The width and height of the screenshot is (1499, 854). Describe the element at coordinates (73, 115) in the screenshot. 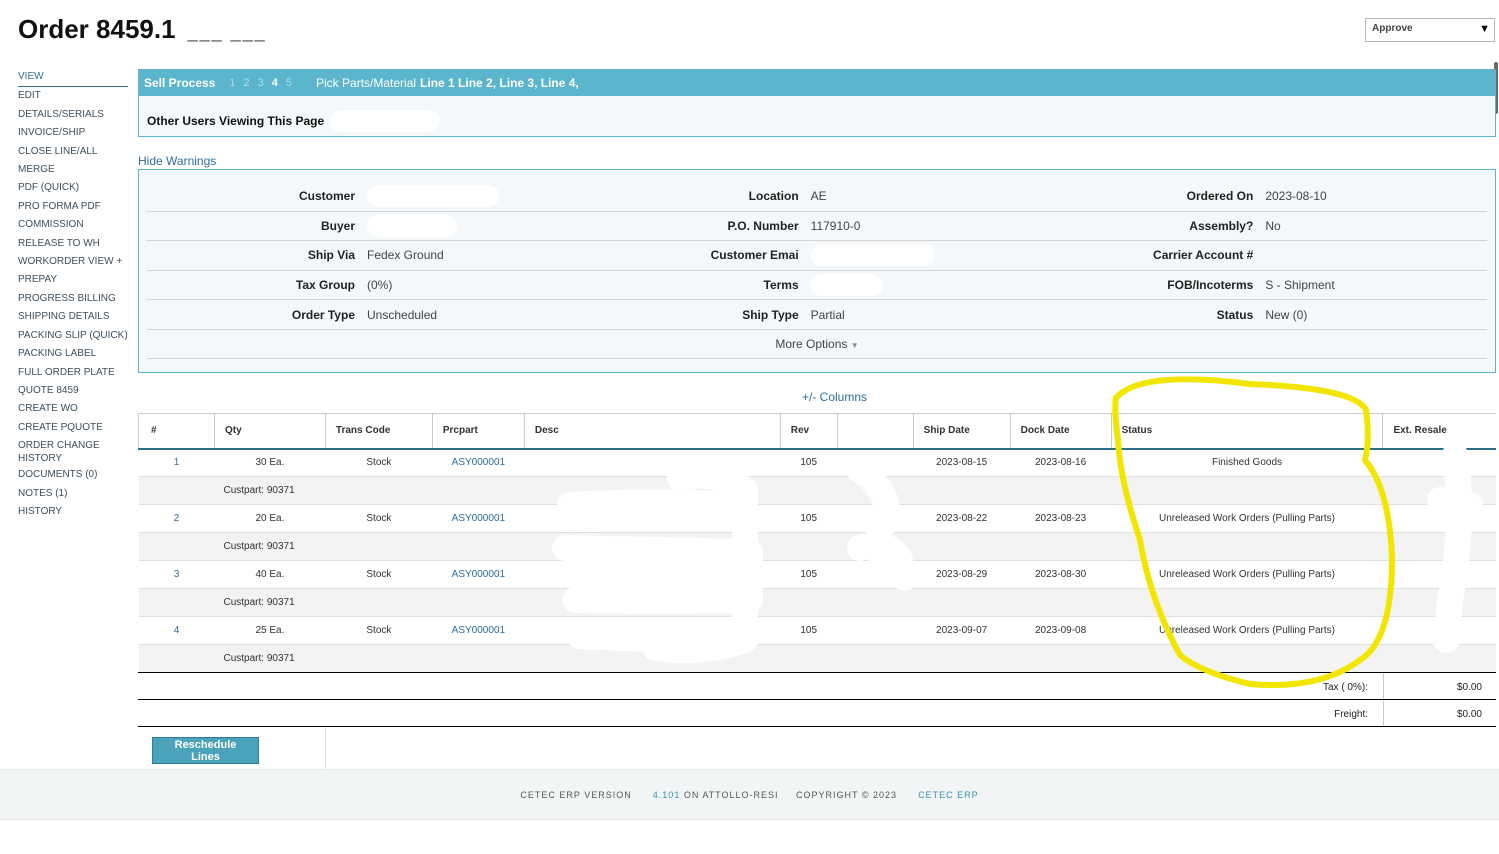

I see `nav-details-serials: DETAILS/SERIALS` at that location.